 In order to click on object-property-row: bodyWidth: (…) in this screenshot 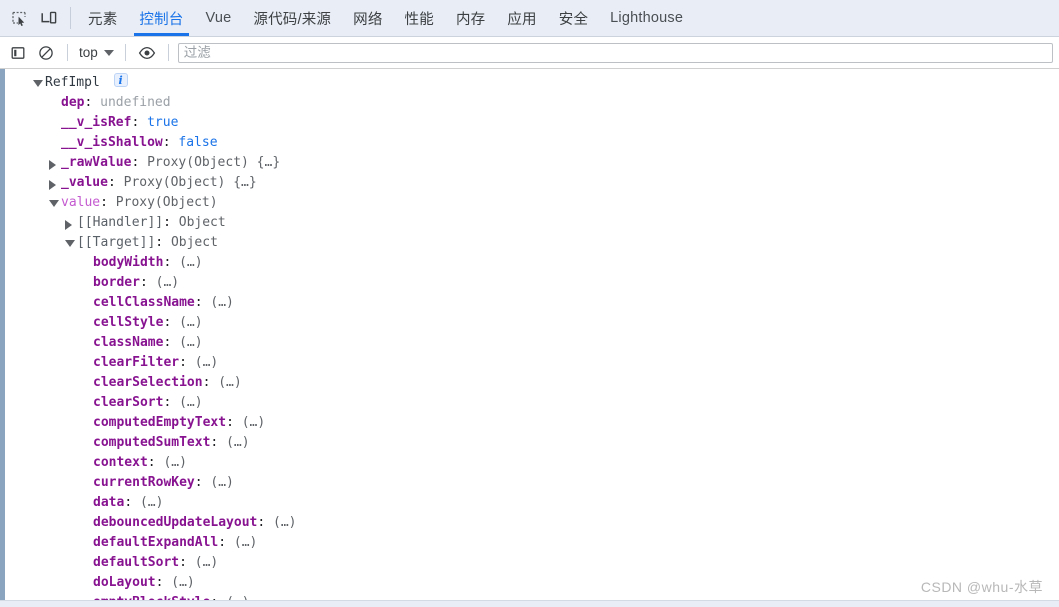, I will do `click(532, 263)`.